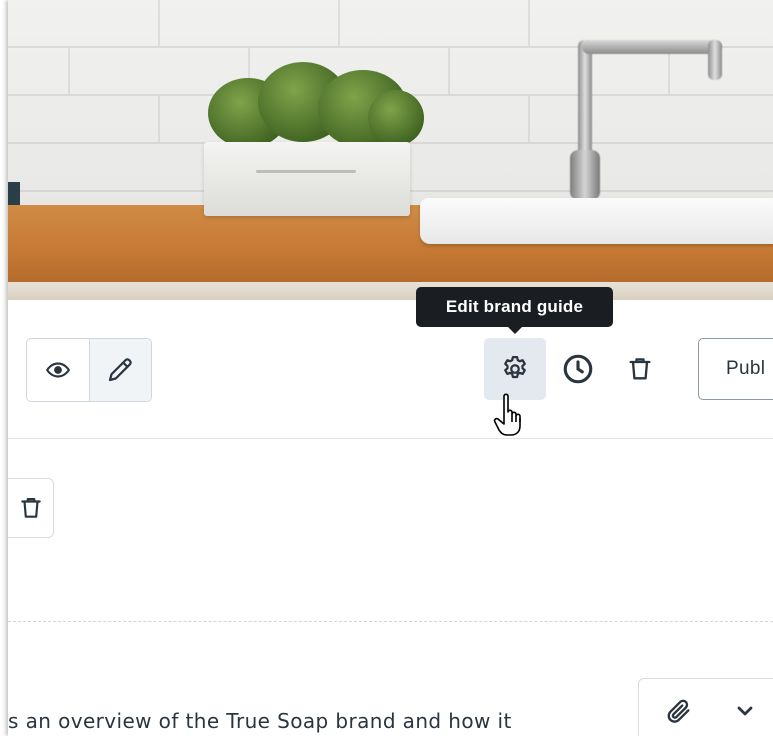 The image size is (773, 736). I want to click on attach-button, so click(679, 711).